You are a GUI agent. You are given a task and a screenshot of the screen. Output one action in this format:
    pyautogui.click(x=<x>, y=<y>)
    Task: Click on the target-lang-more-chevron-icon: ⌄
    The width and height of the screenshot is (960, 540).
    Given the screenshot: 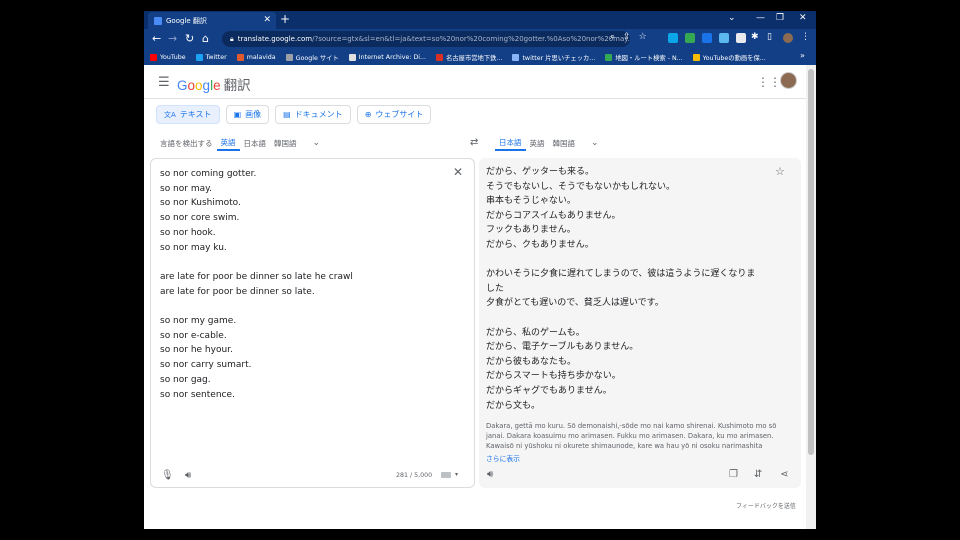 What is the action you would take?
    pyautogui.click(x=595, y=143)
    